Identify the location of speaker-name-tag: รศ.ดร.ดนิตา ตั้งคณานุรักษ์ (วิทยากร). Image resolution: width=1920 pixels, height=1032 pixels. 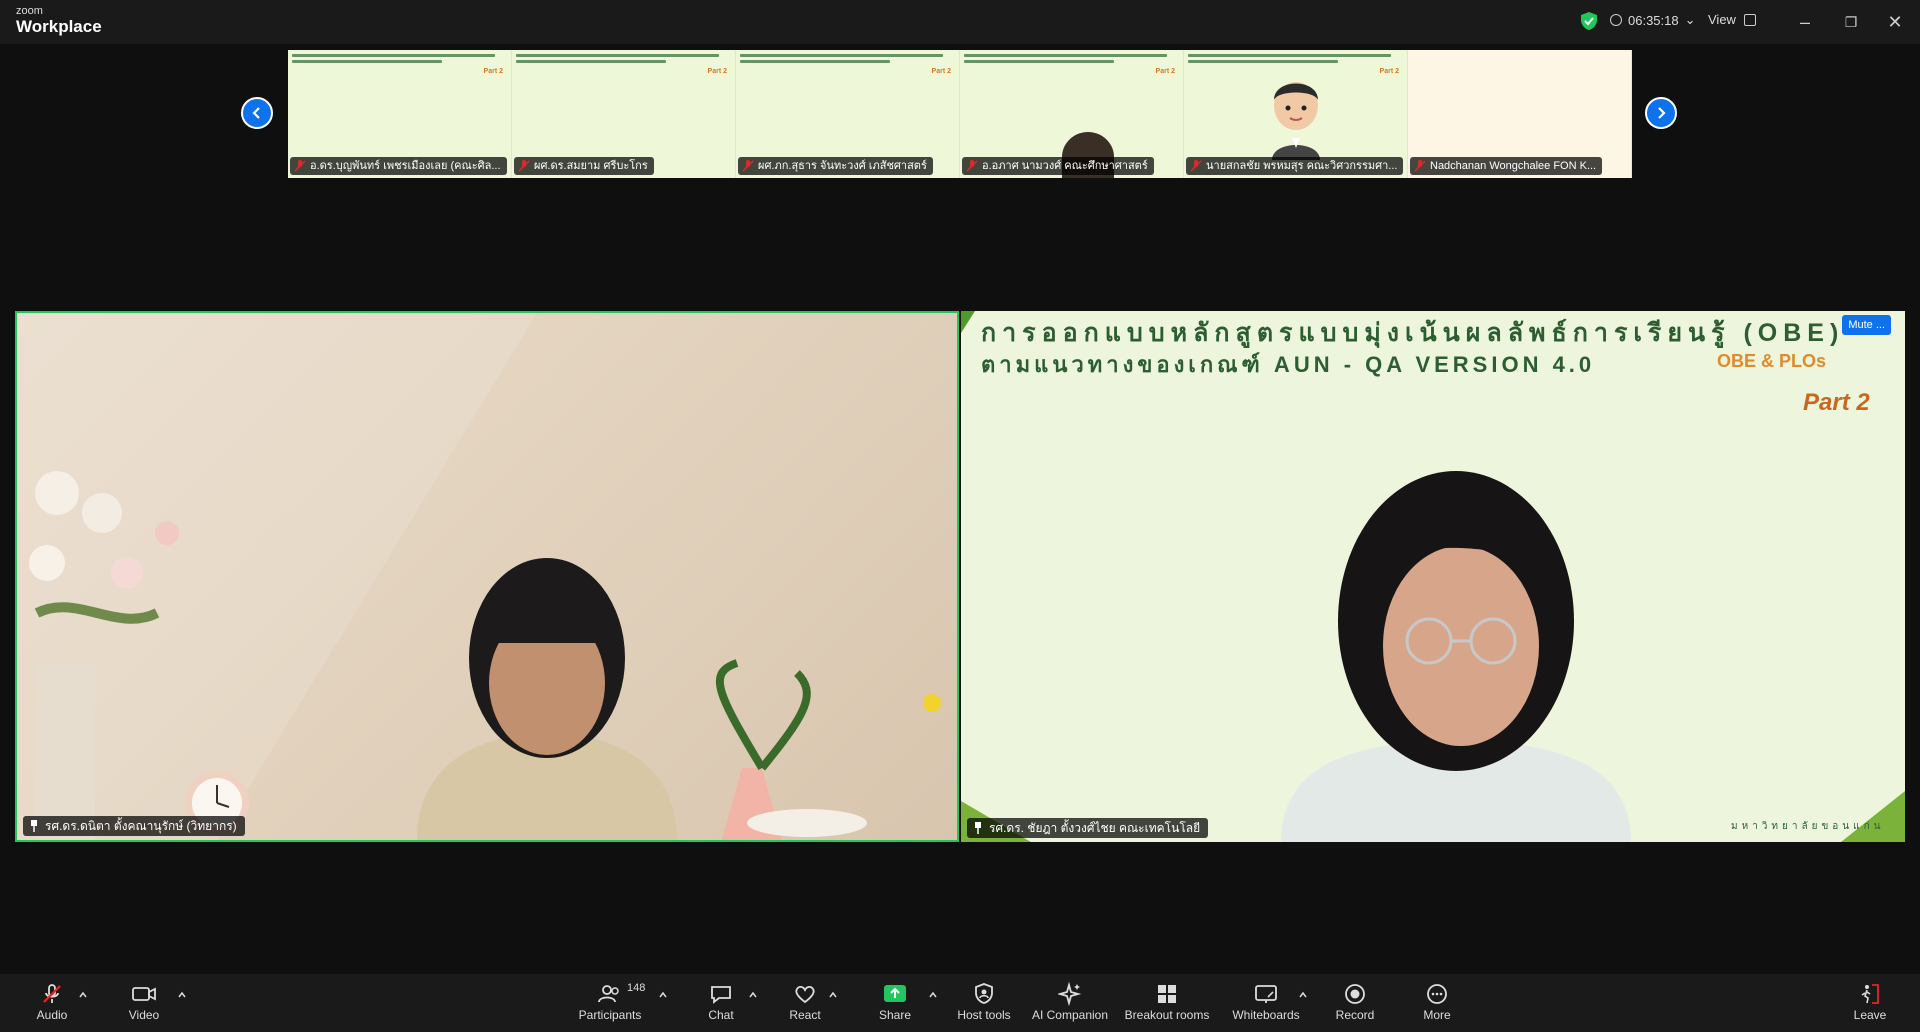
(134, 826).